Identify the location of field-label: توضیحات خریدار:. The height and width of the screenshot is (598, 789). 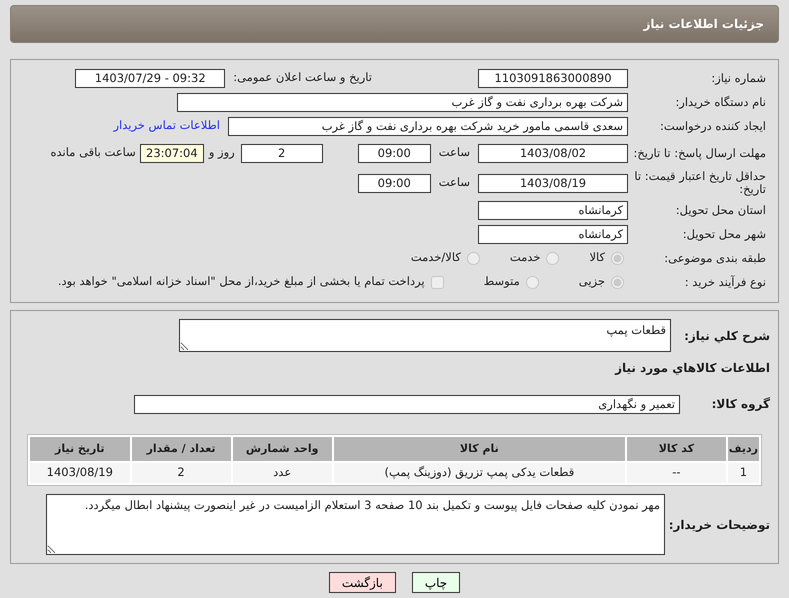
(719, 525).